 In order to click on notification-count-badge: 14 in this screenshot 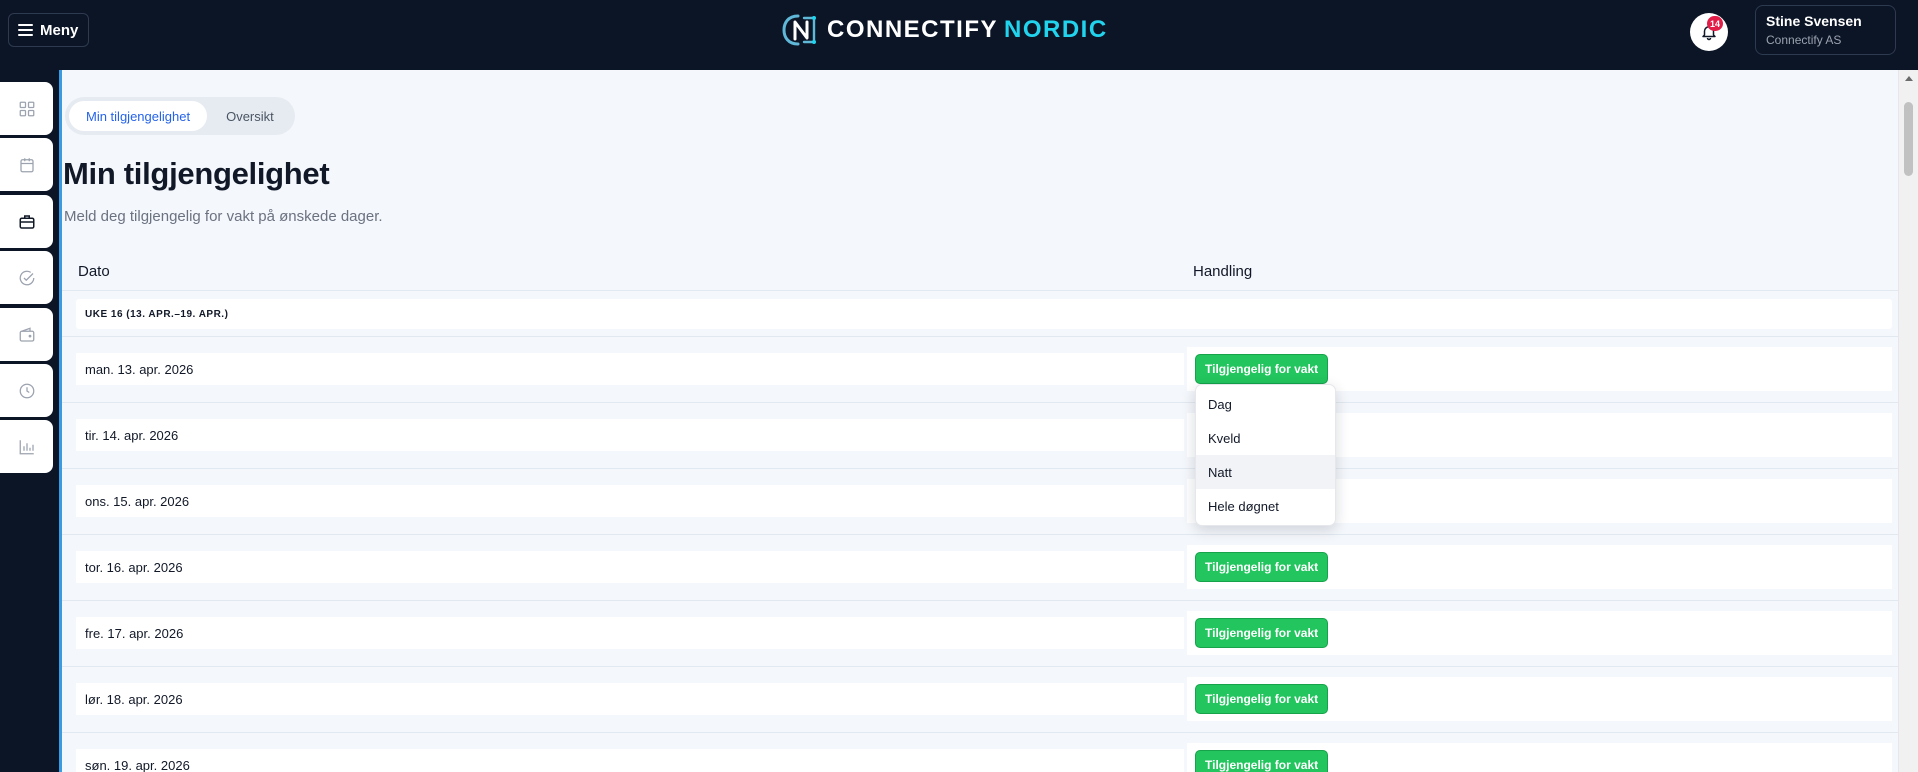, I will do `click(1715, 23)`.